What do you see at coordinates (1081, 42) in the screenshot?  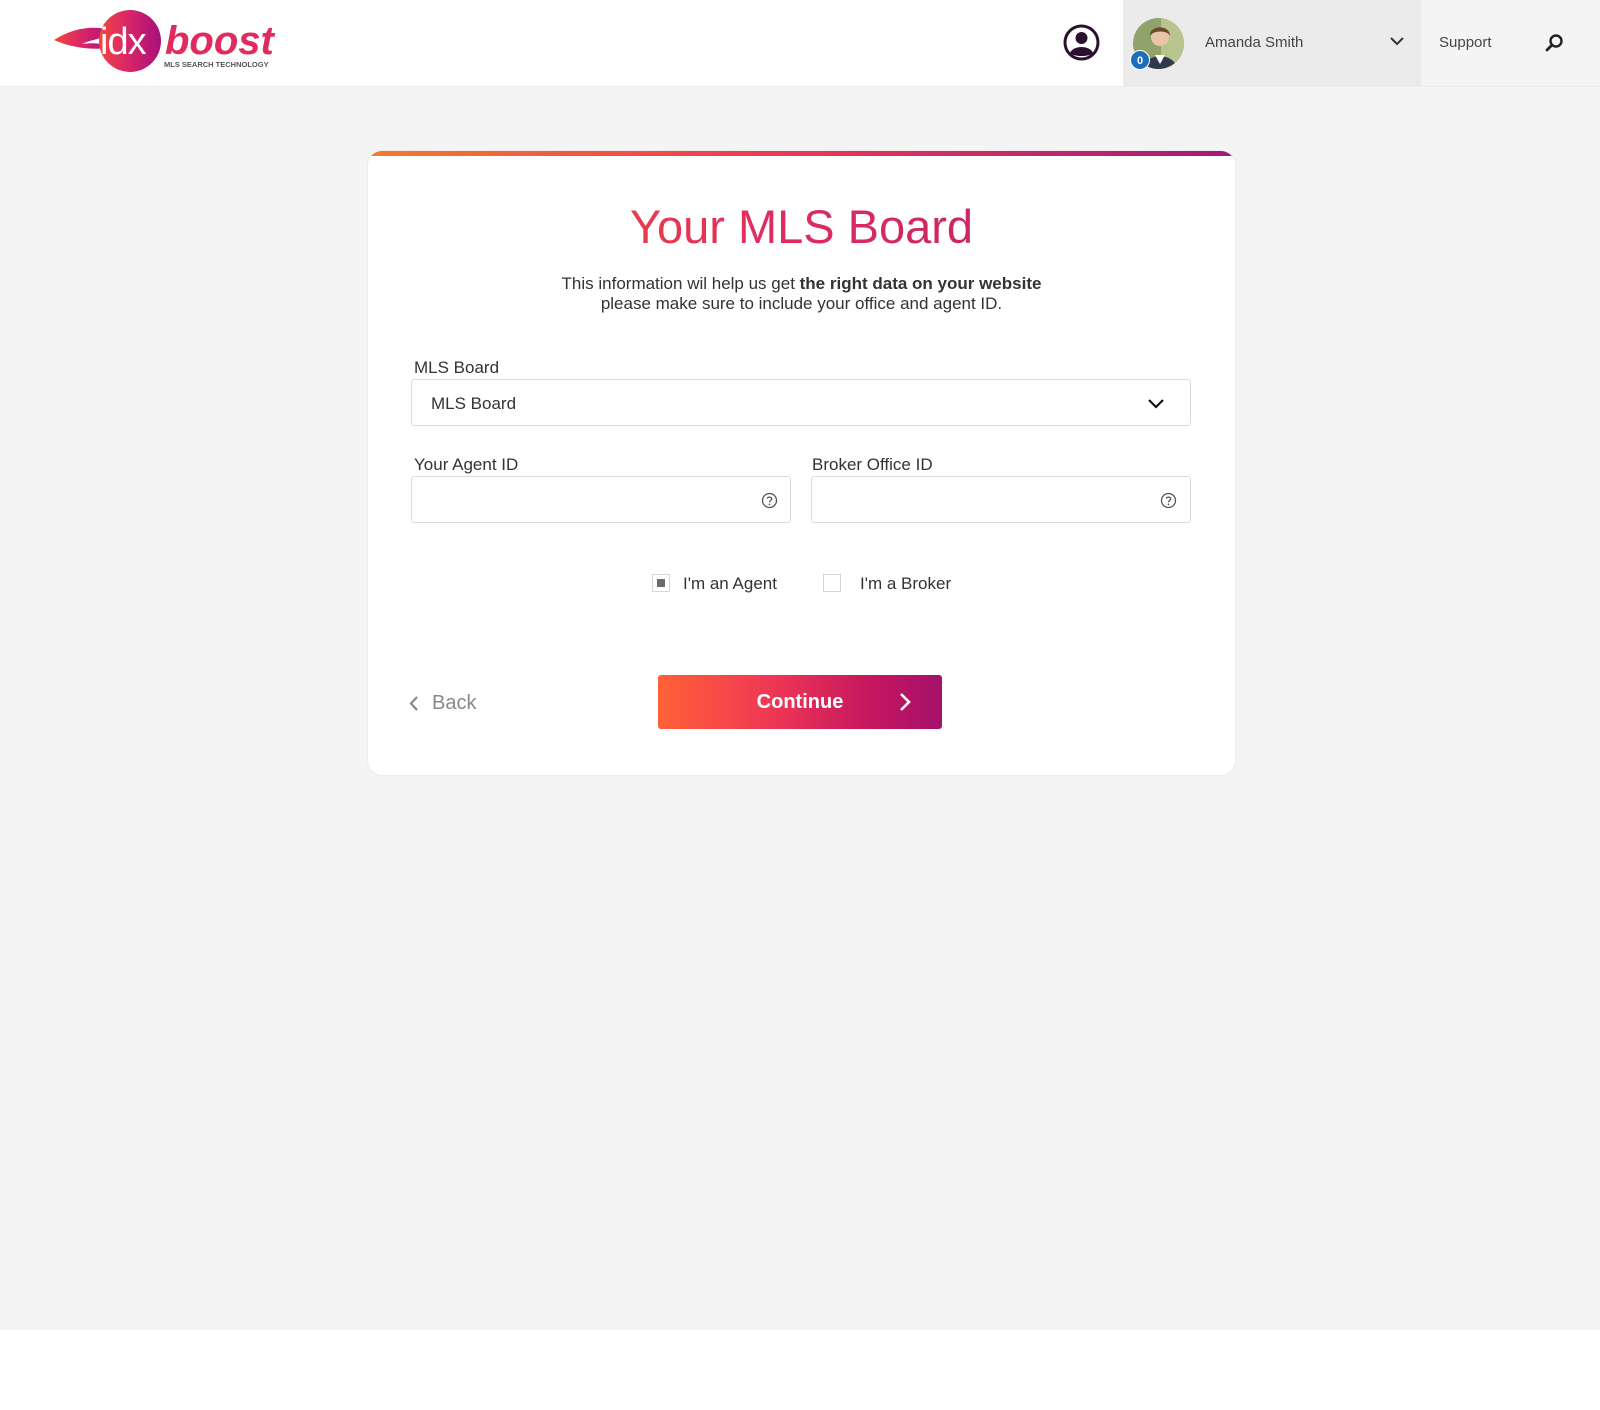 I see `user-circle-icon` at bounding box center [1081, 42].